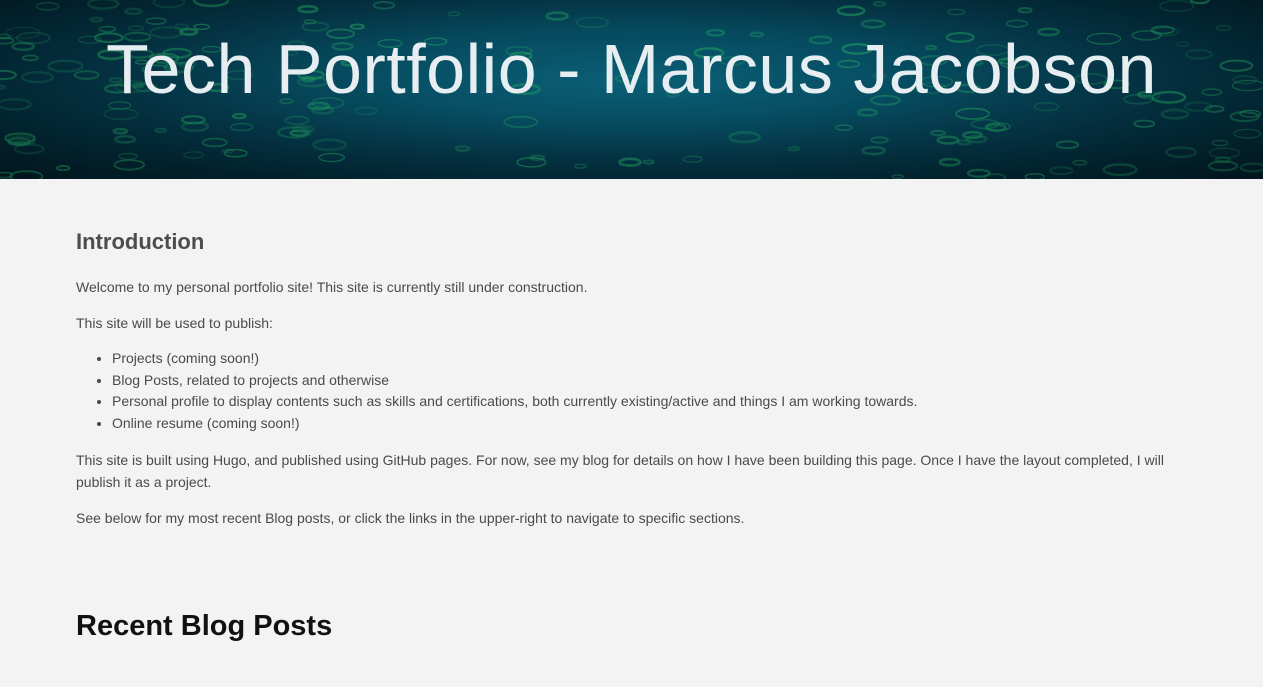 This screenshot has width=1263, height=687. What do you see at coordinates (174, 323) in the screenshot?
I see `publish-lead-paragraph: This site will be used to publish:` at bounding box center [174, 323].